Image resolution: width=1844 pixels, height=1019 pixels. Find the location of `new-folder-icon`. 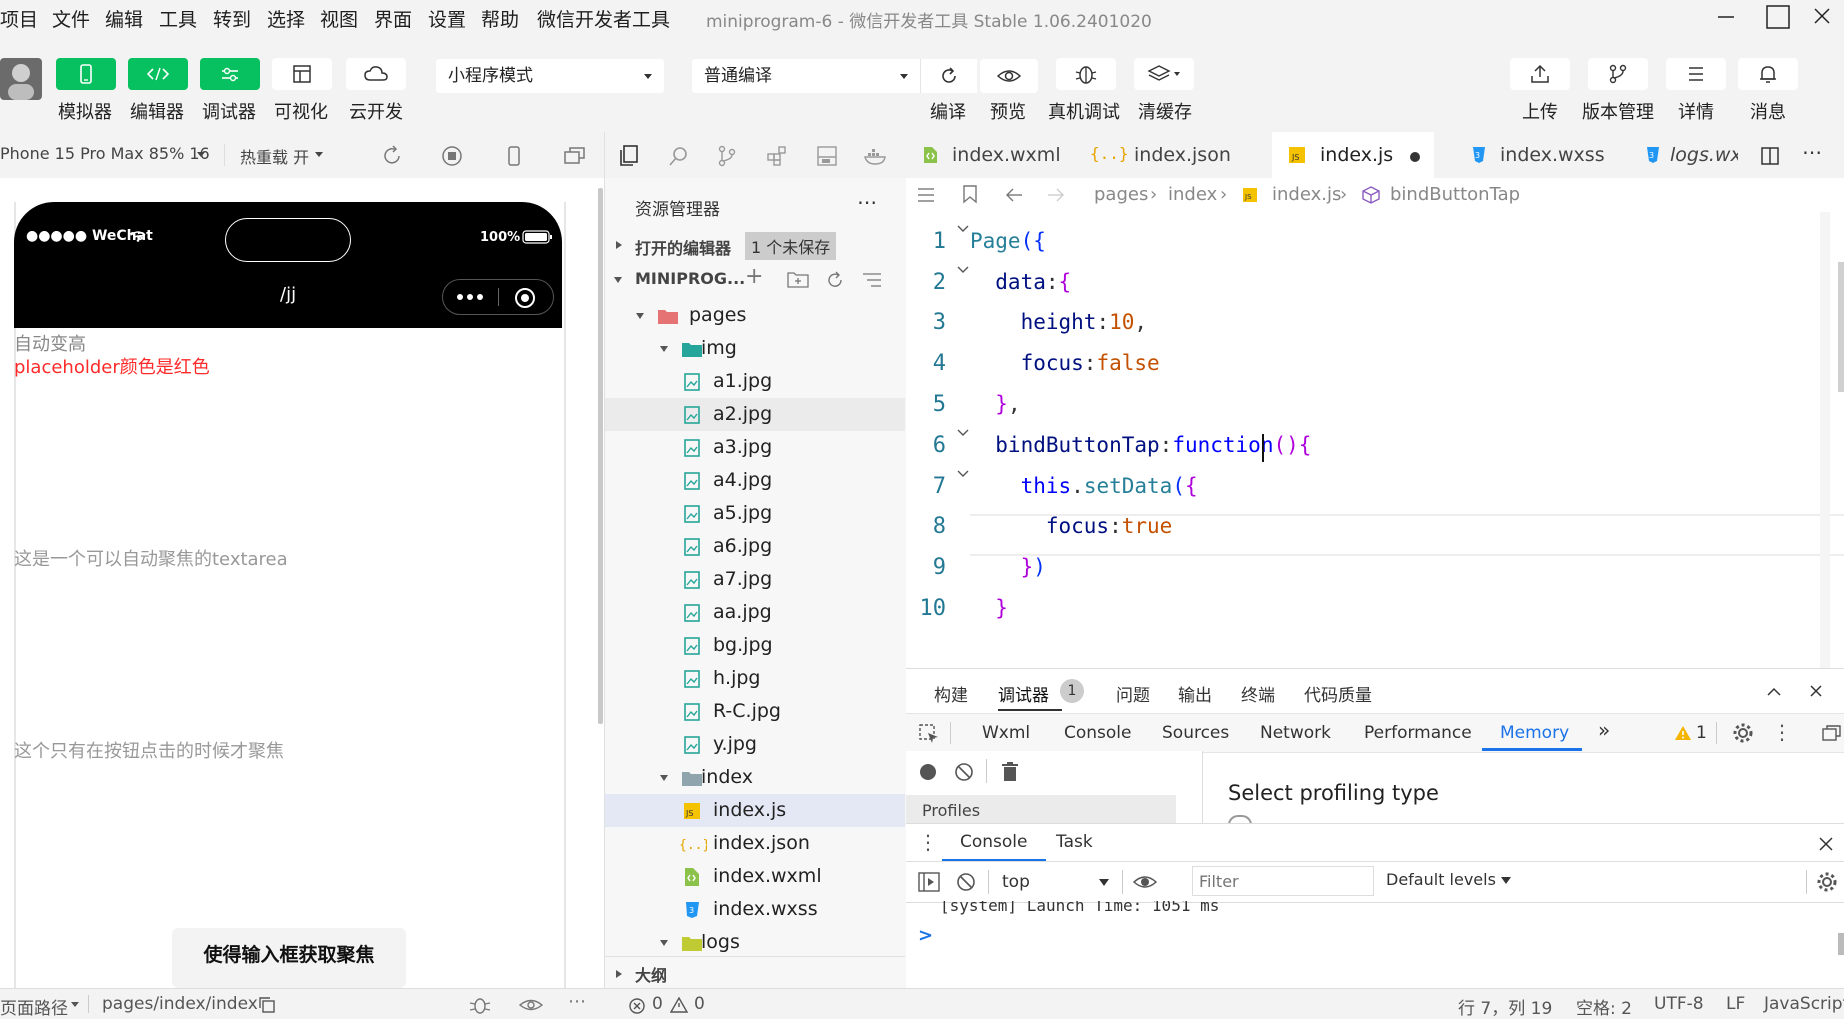

new-folder-icon is located at coordinates (798, 279).